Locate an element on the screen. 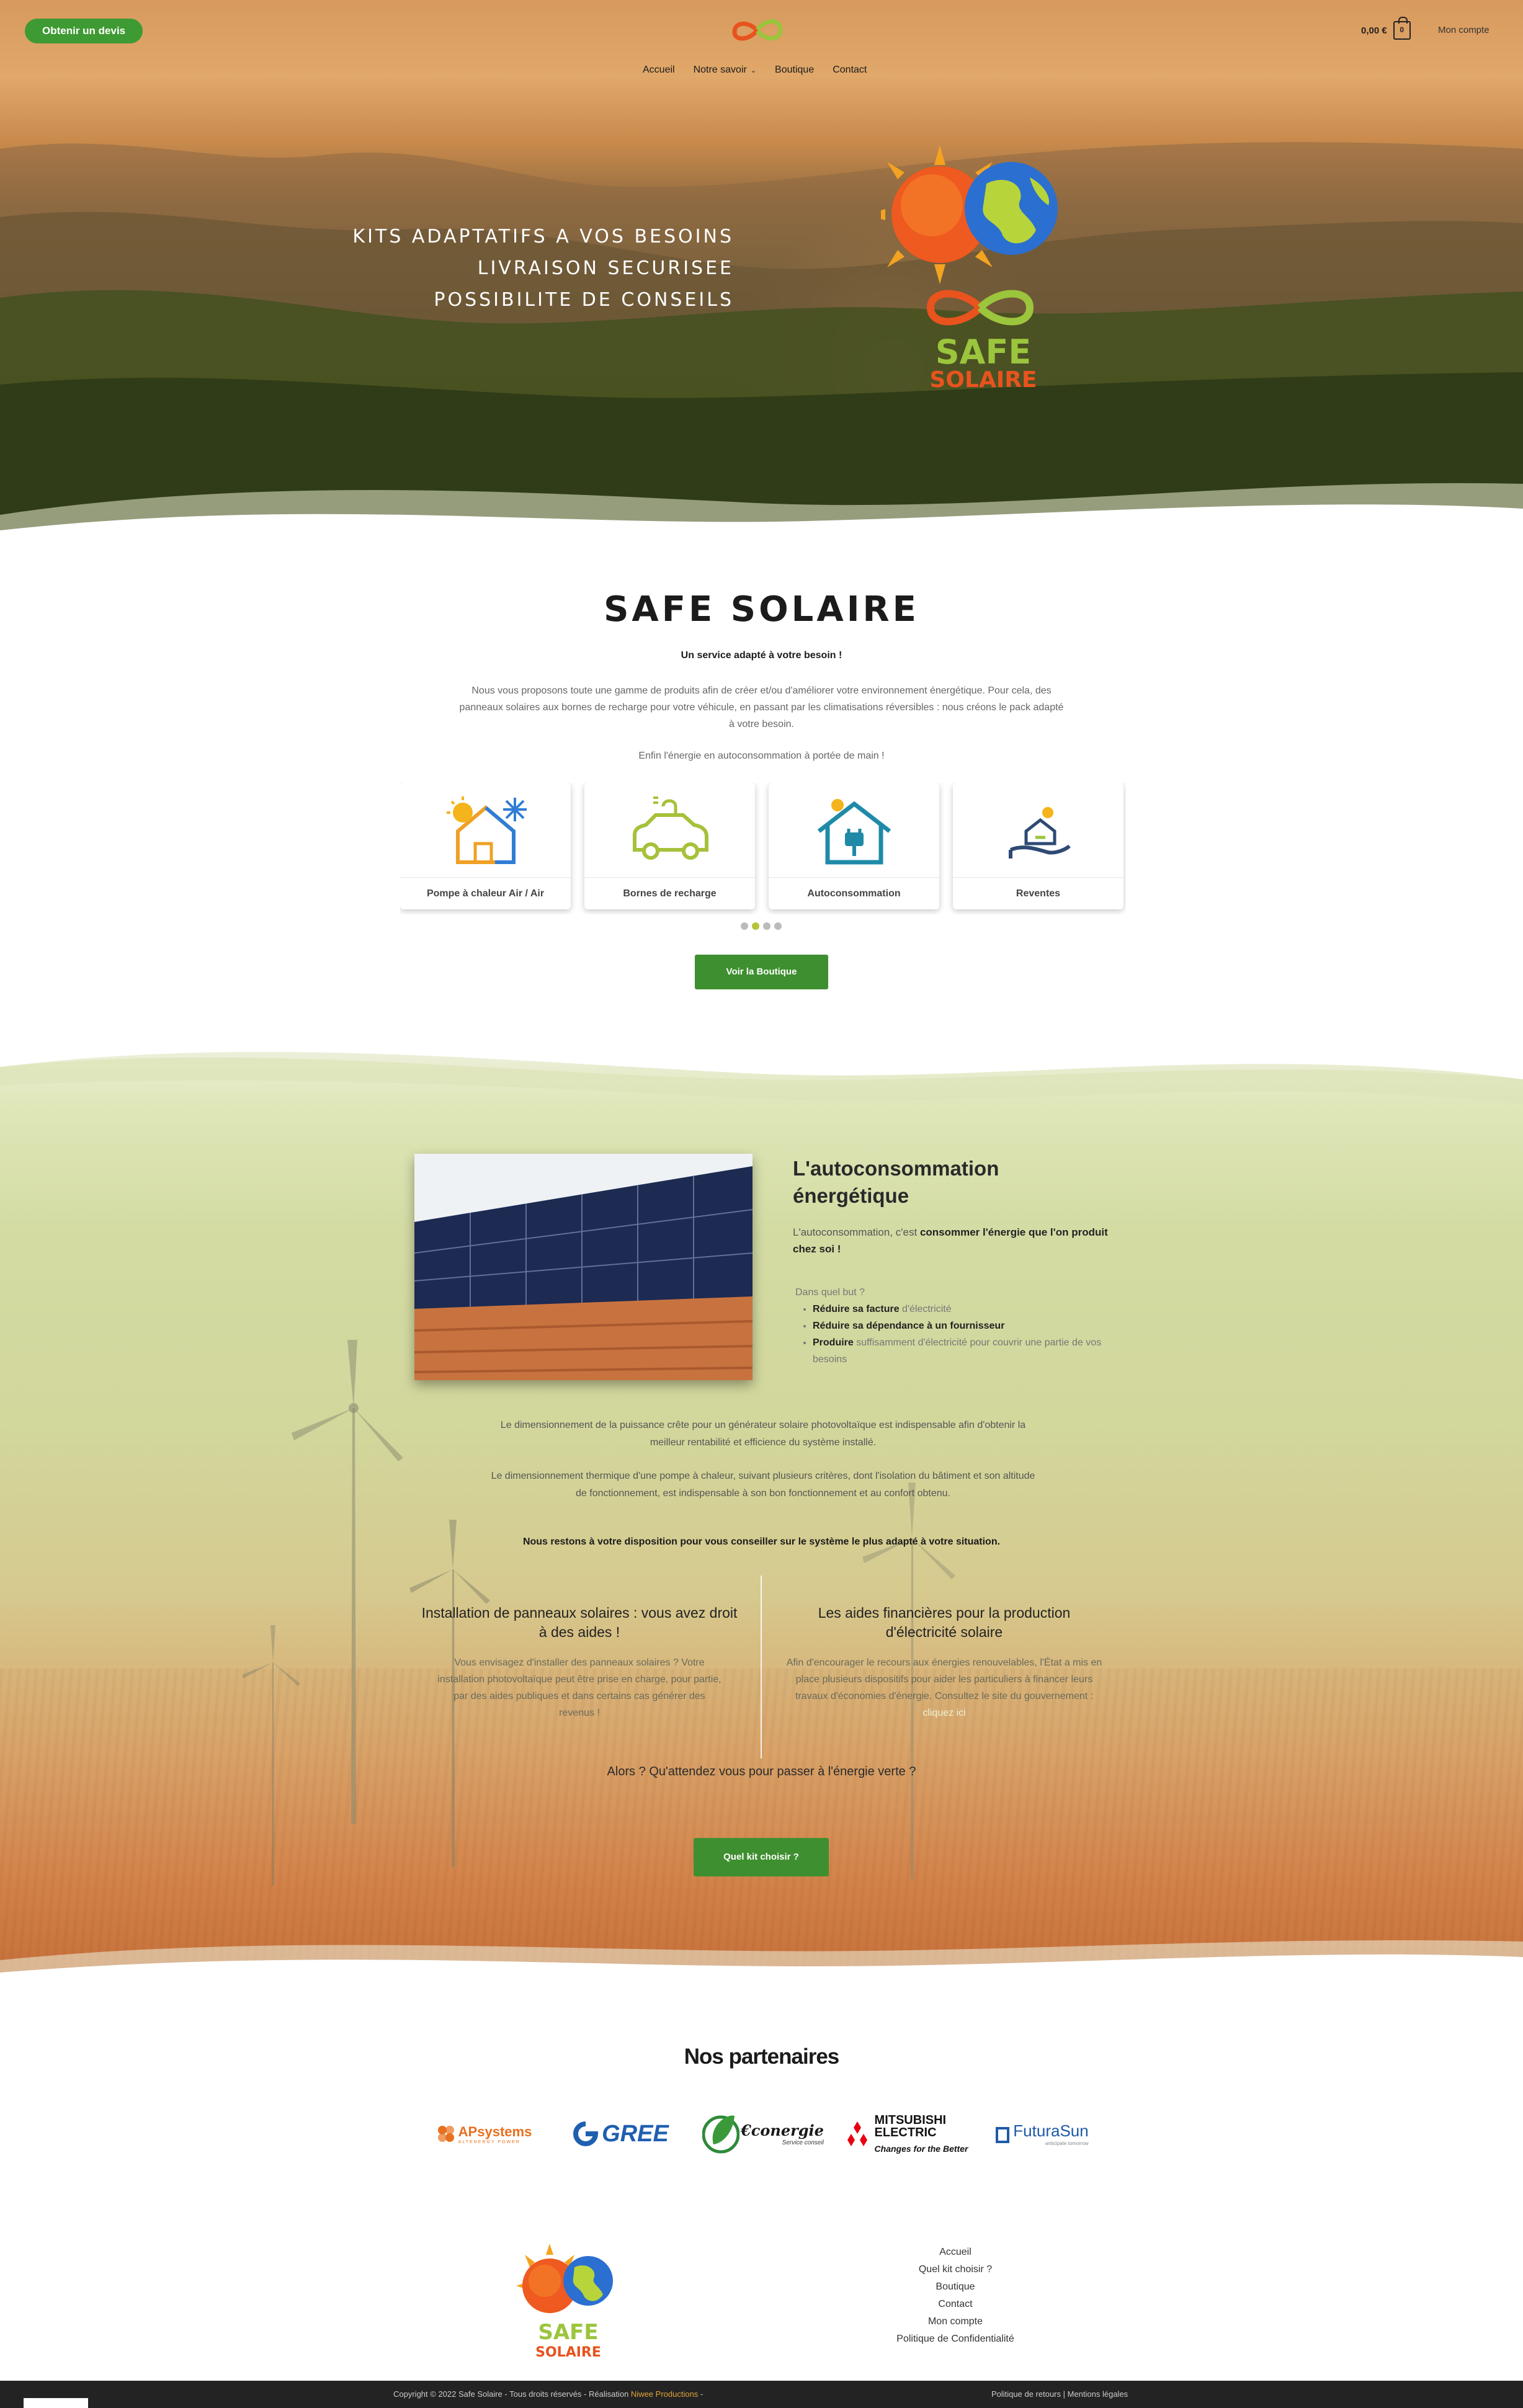  footer-link-quel-kit: Quel kit choisir ? is located at coordinates (955, 2269).